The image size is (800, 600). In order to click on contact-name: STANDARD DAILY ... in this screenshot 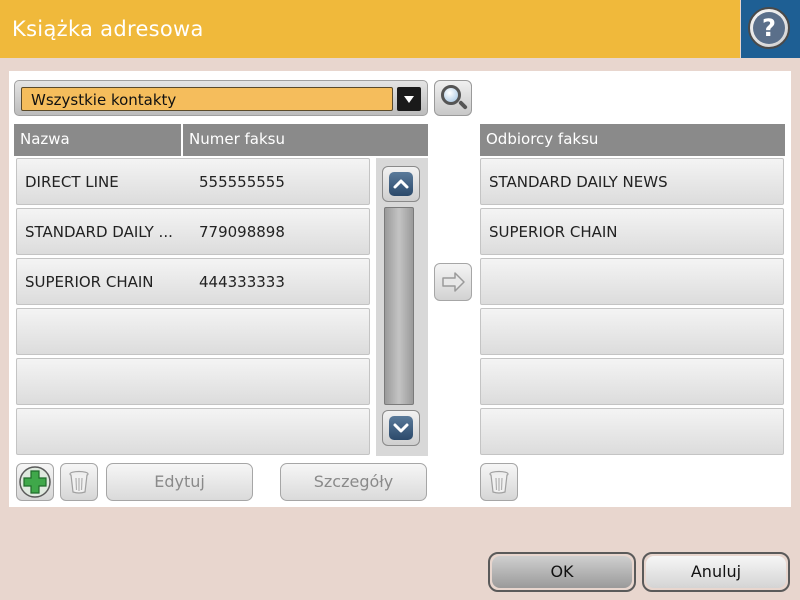, I will do `click(99, 232)`.